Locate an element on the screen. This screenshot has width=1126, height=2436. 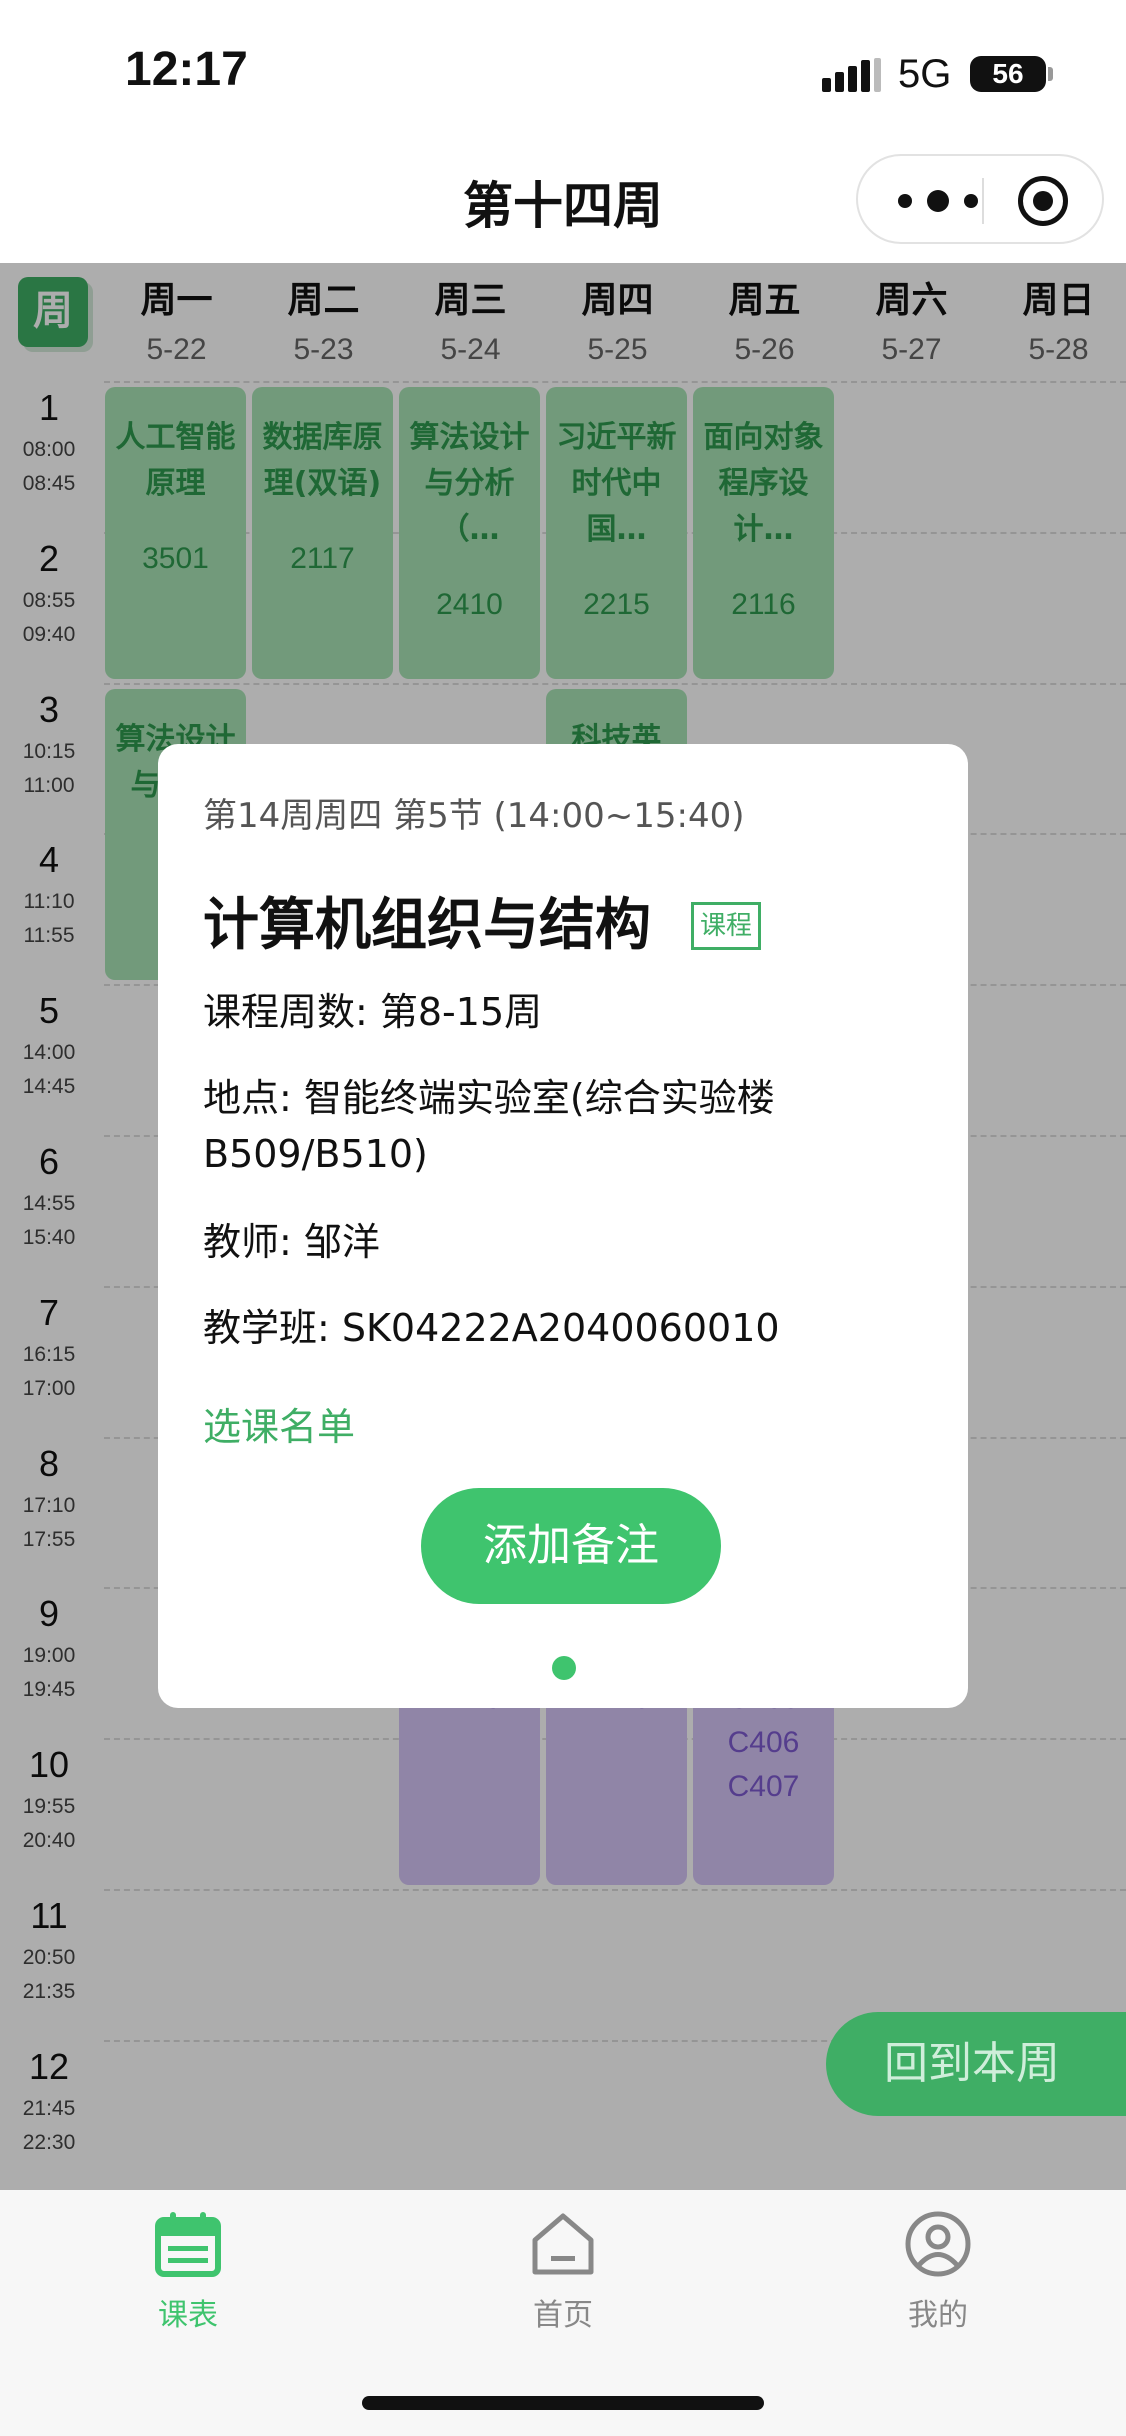
tab-label-profile: 我的 is located at coordinates (938, 2315).